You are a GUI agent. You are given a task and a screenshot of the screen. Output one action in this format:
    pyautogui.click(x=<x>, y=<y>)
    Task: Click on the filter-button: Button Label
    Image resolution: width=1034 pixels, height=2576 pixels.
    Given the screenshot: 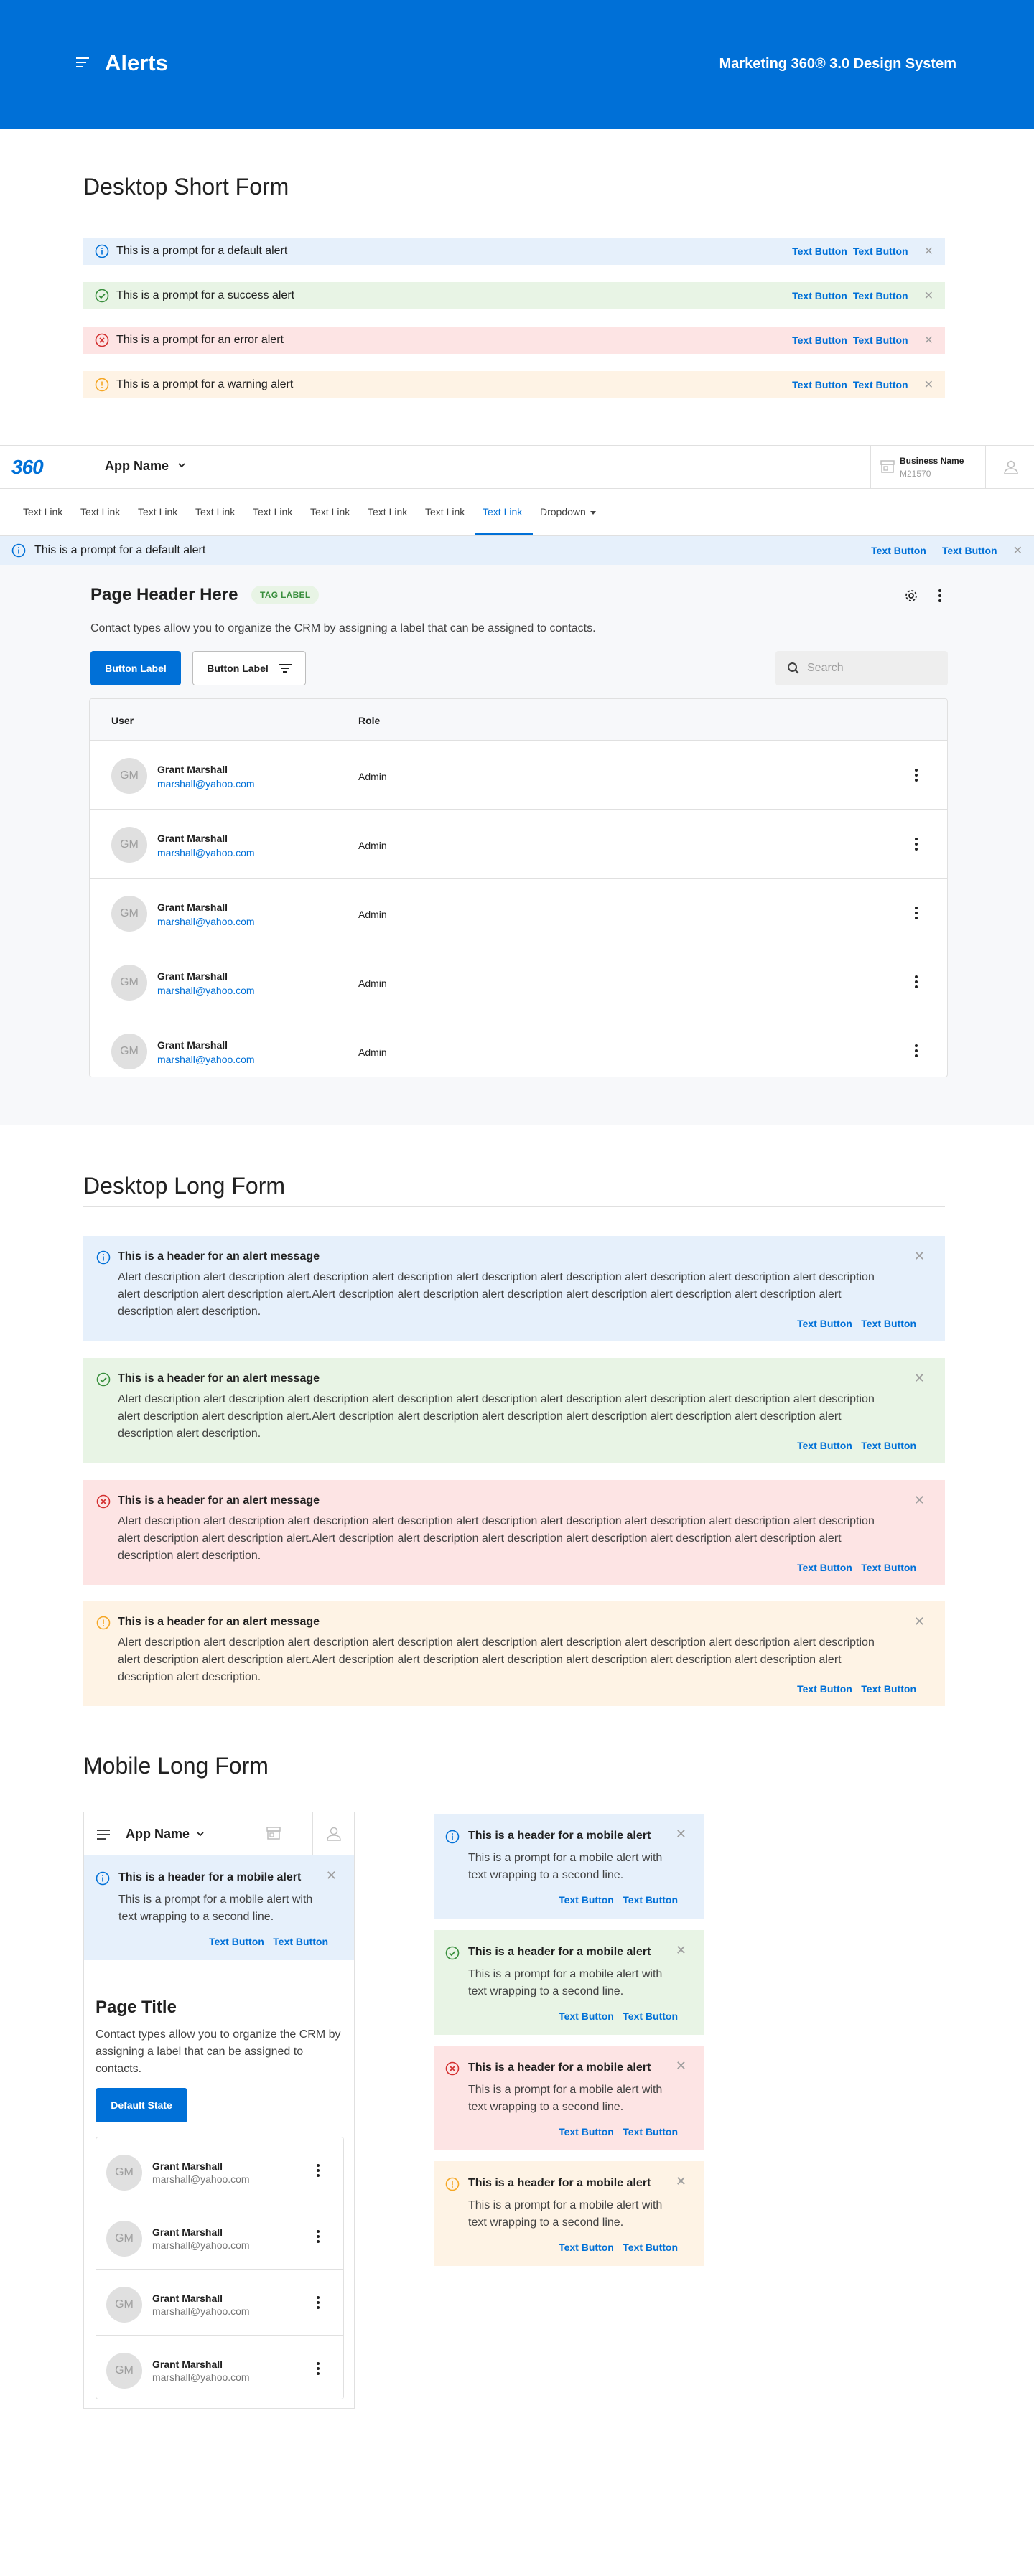 What is the action you would take?
    pyautogui.click(x=249, y=668)
    